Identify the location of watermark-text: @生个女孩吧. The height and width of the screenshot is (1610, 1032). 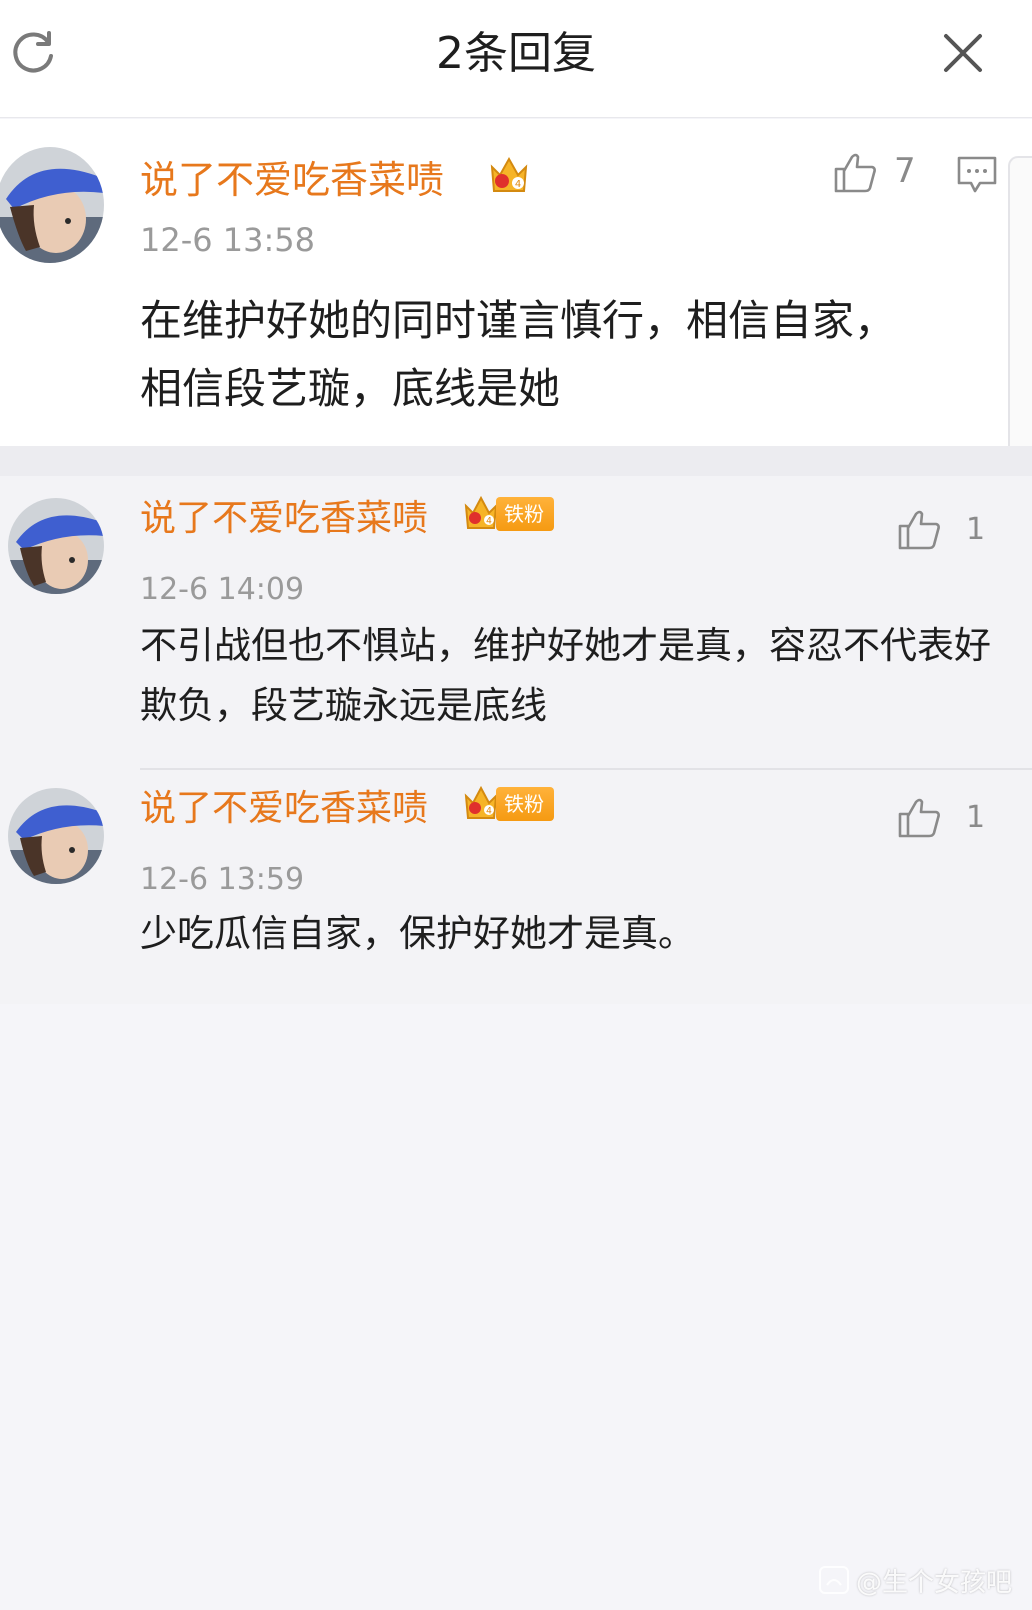
(934, 1582).